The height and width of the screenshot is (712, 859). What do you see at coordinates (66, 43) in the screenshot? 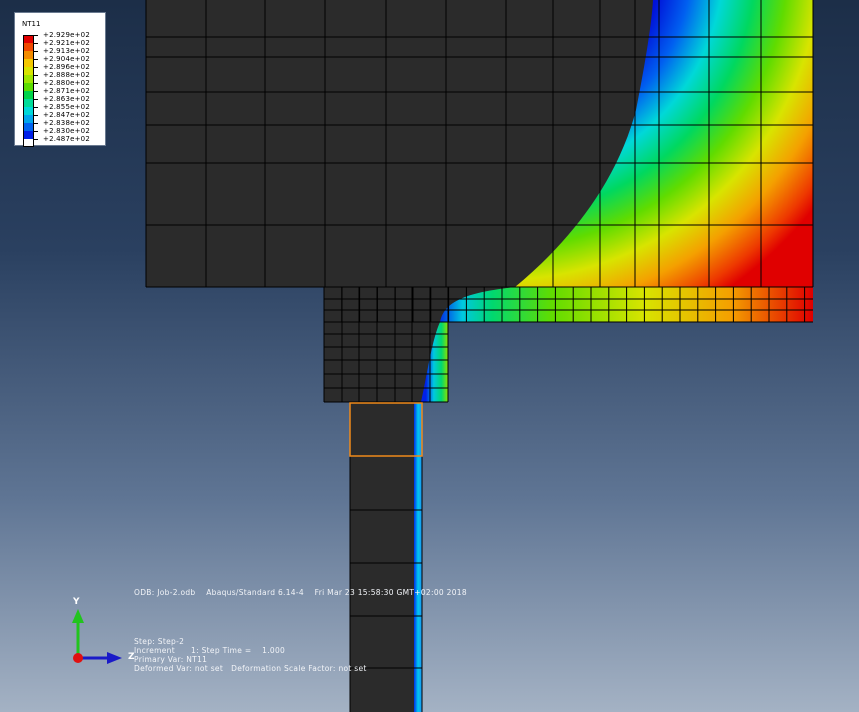
I see `legend-label: +2.921e+02` at bounding box center [66, 43].